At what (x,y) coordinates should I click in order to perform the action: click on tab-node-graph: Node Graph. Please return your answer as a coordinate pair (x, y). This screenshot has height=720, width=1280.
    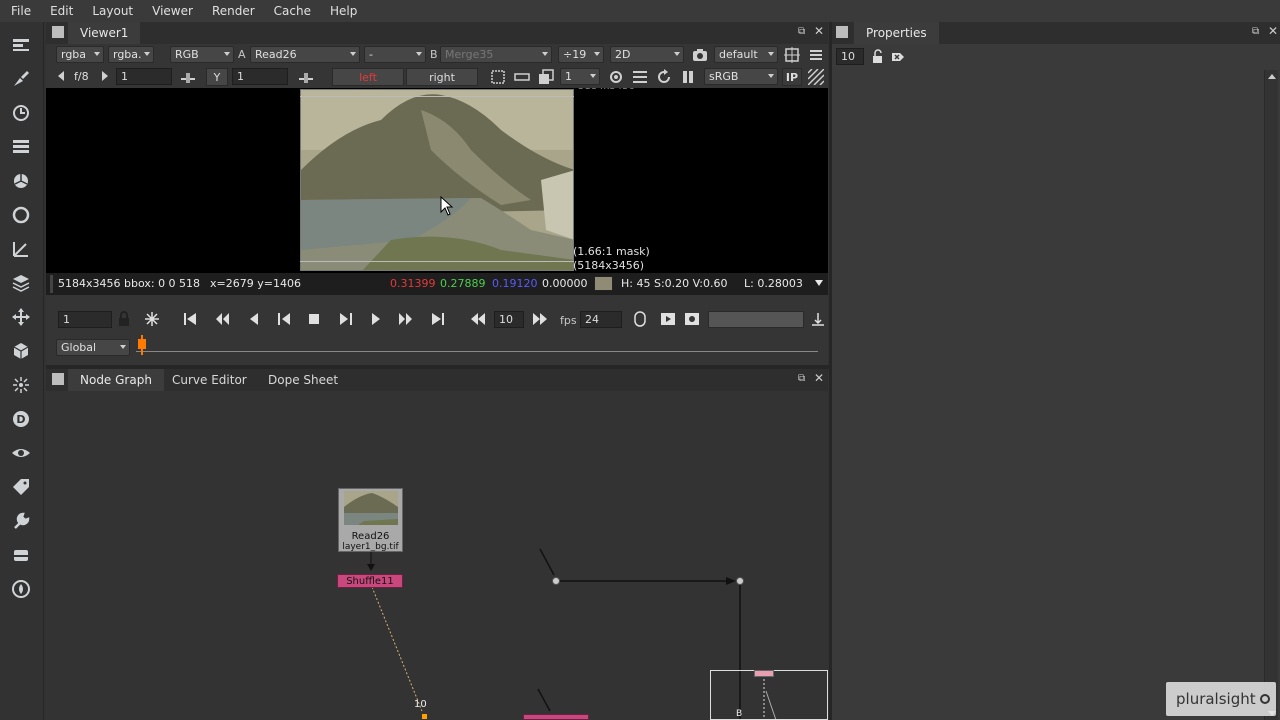
    Looking at the image, I should click on (116, 380).